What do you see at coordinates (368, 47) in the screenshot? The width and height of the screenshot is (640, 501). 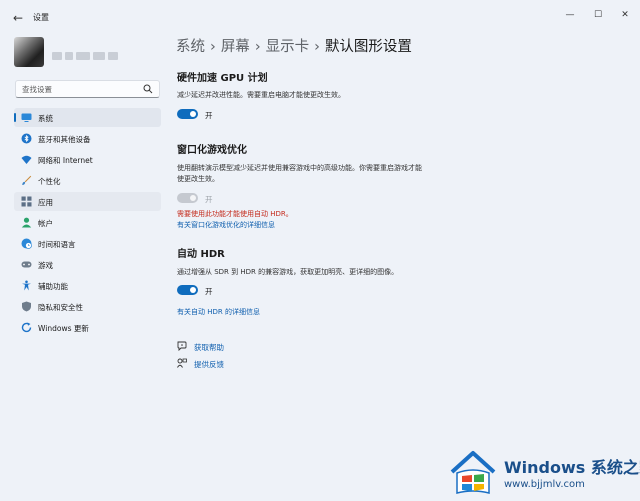 I see `page-title: 默认图形设置` at bounding box center [368, 47].